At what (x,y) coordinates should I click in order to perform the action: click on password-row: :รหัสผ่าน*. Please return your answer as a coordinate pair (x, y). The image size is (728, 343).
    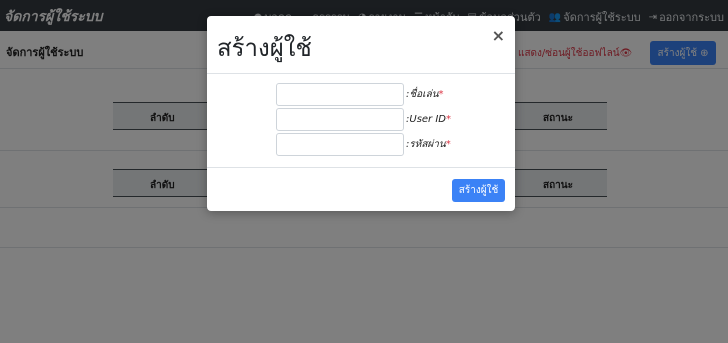
    Looking at the image, I should click on (363, 144).